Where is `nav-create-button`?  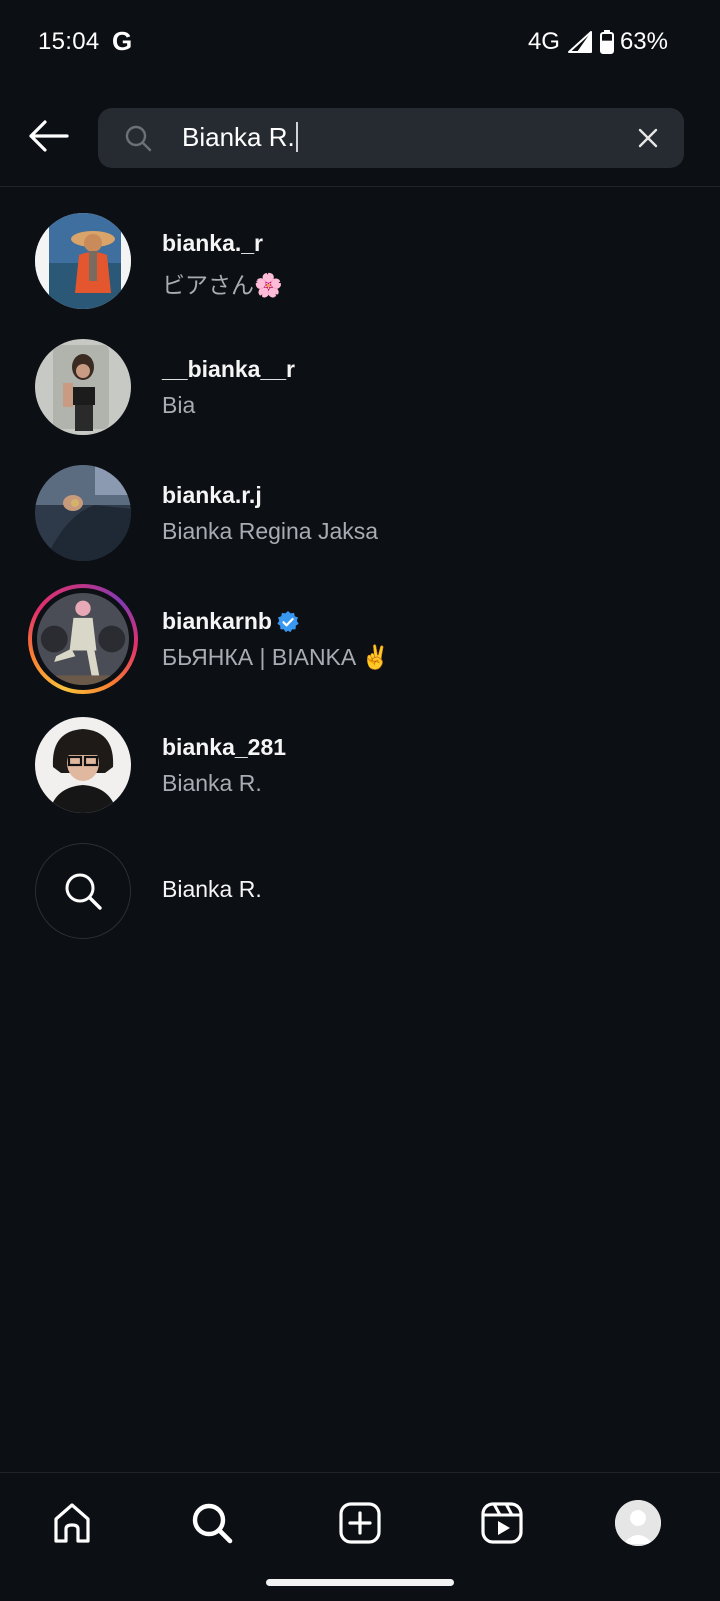
nav-create-button is located at coordinates (360, 1523).